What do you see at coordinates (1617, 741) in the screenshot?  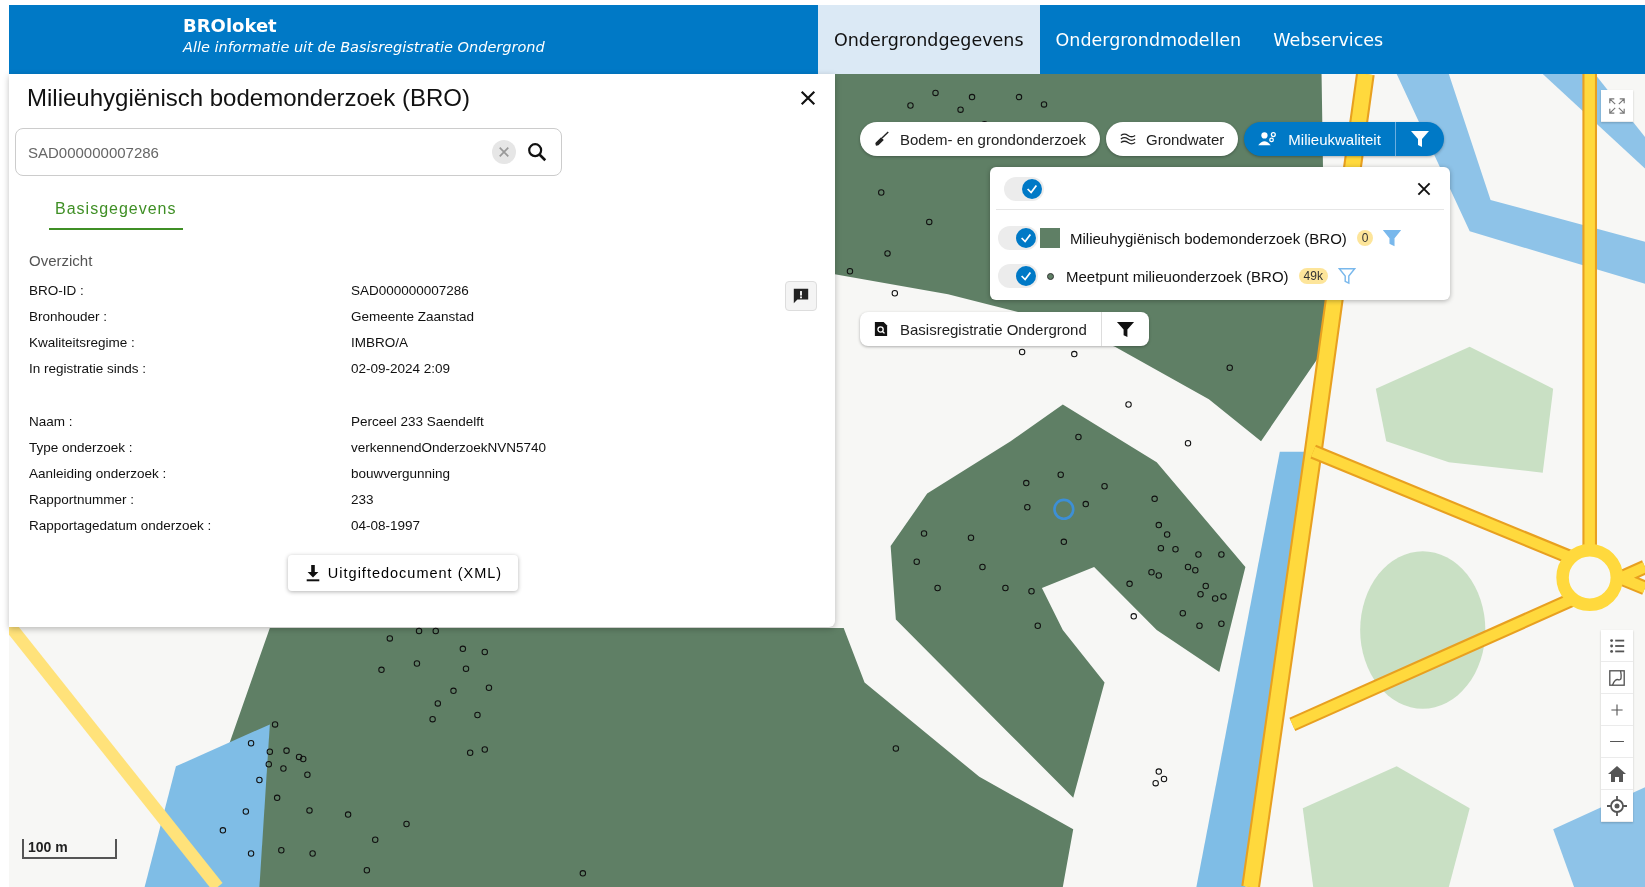 I see `minus-icon` at bounding box center [1617, 741].